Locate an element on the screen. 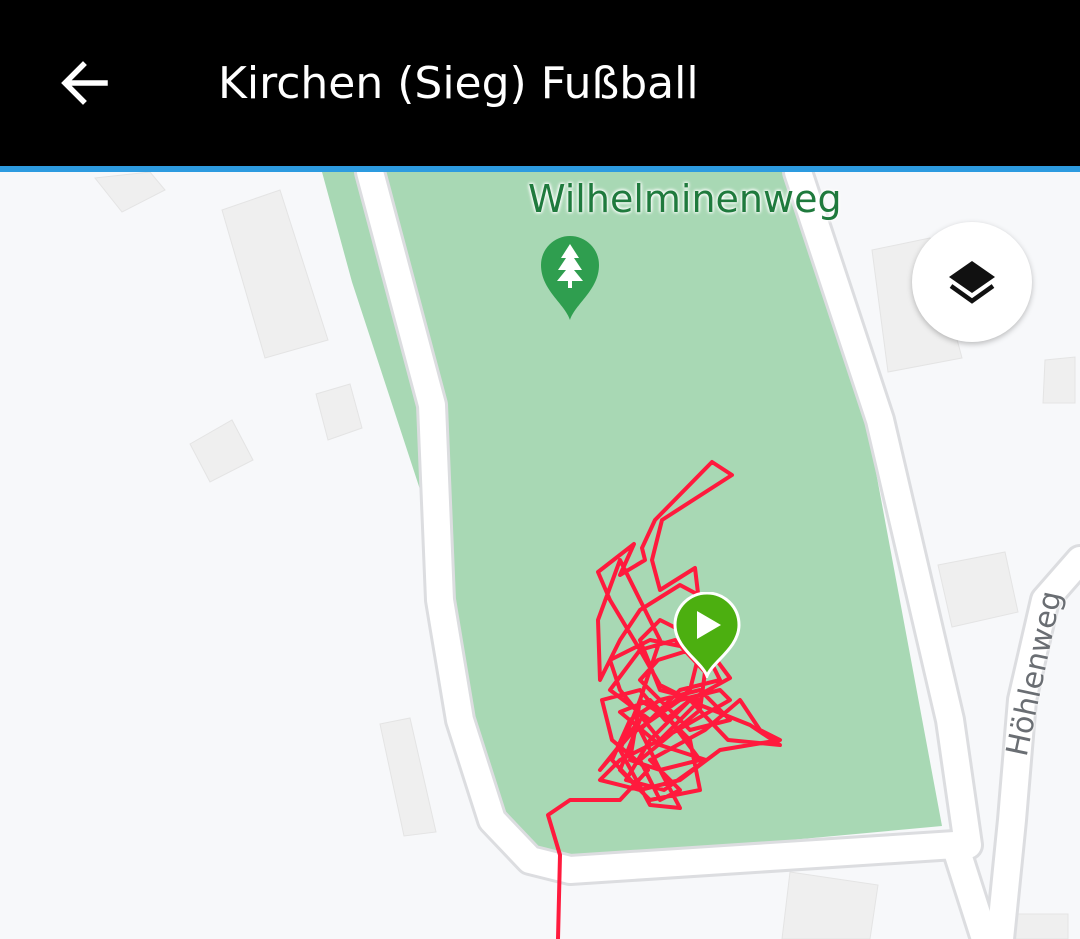  start-marker is located at coordinates (707, 635).